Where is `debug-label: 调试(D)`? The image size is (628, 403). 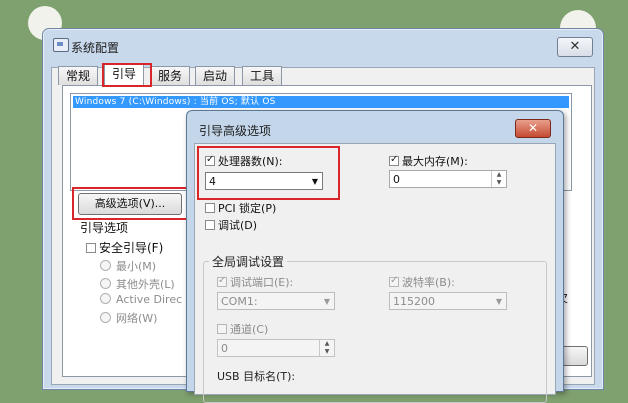
debug-label: 调试(D) is located at coordinates (238, 225).